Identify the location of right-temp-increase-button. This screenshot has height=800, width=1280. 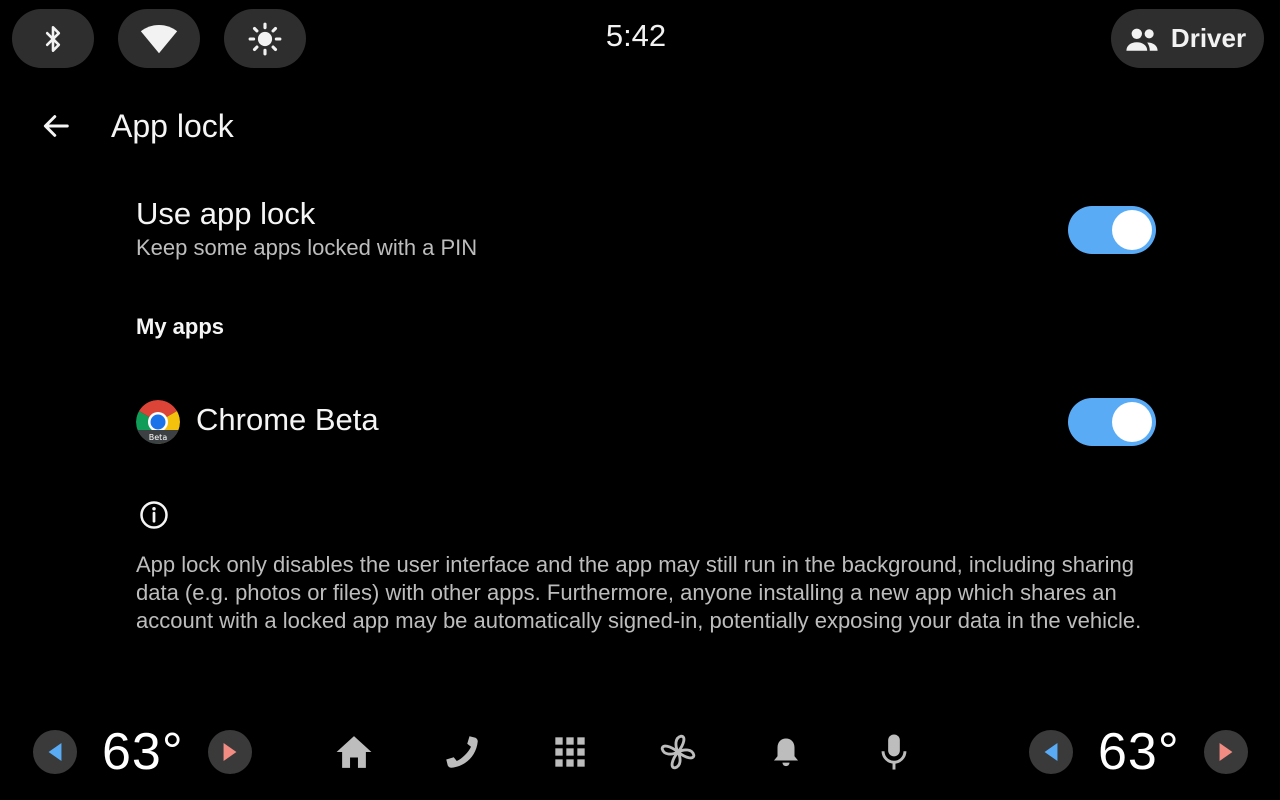
(1226, 752).